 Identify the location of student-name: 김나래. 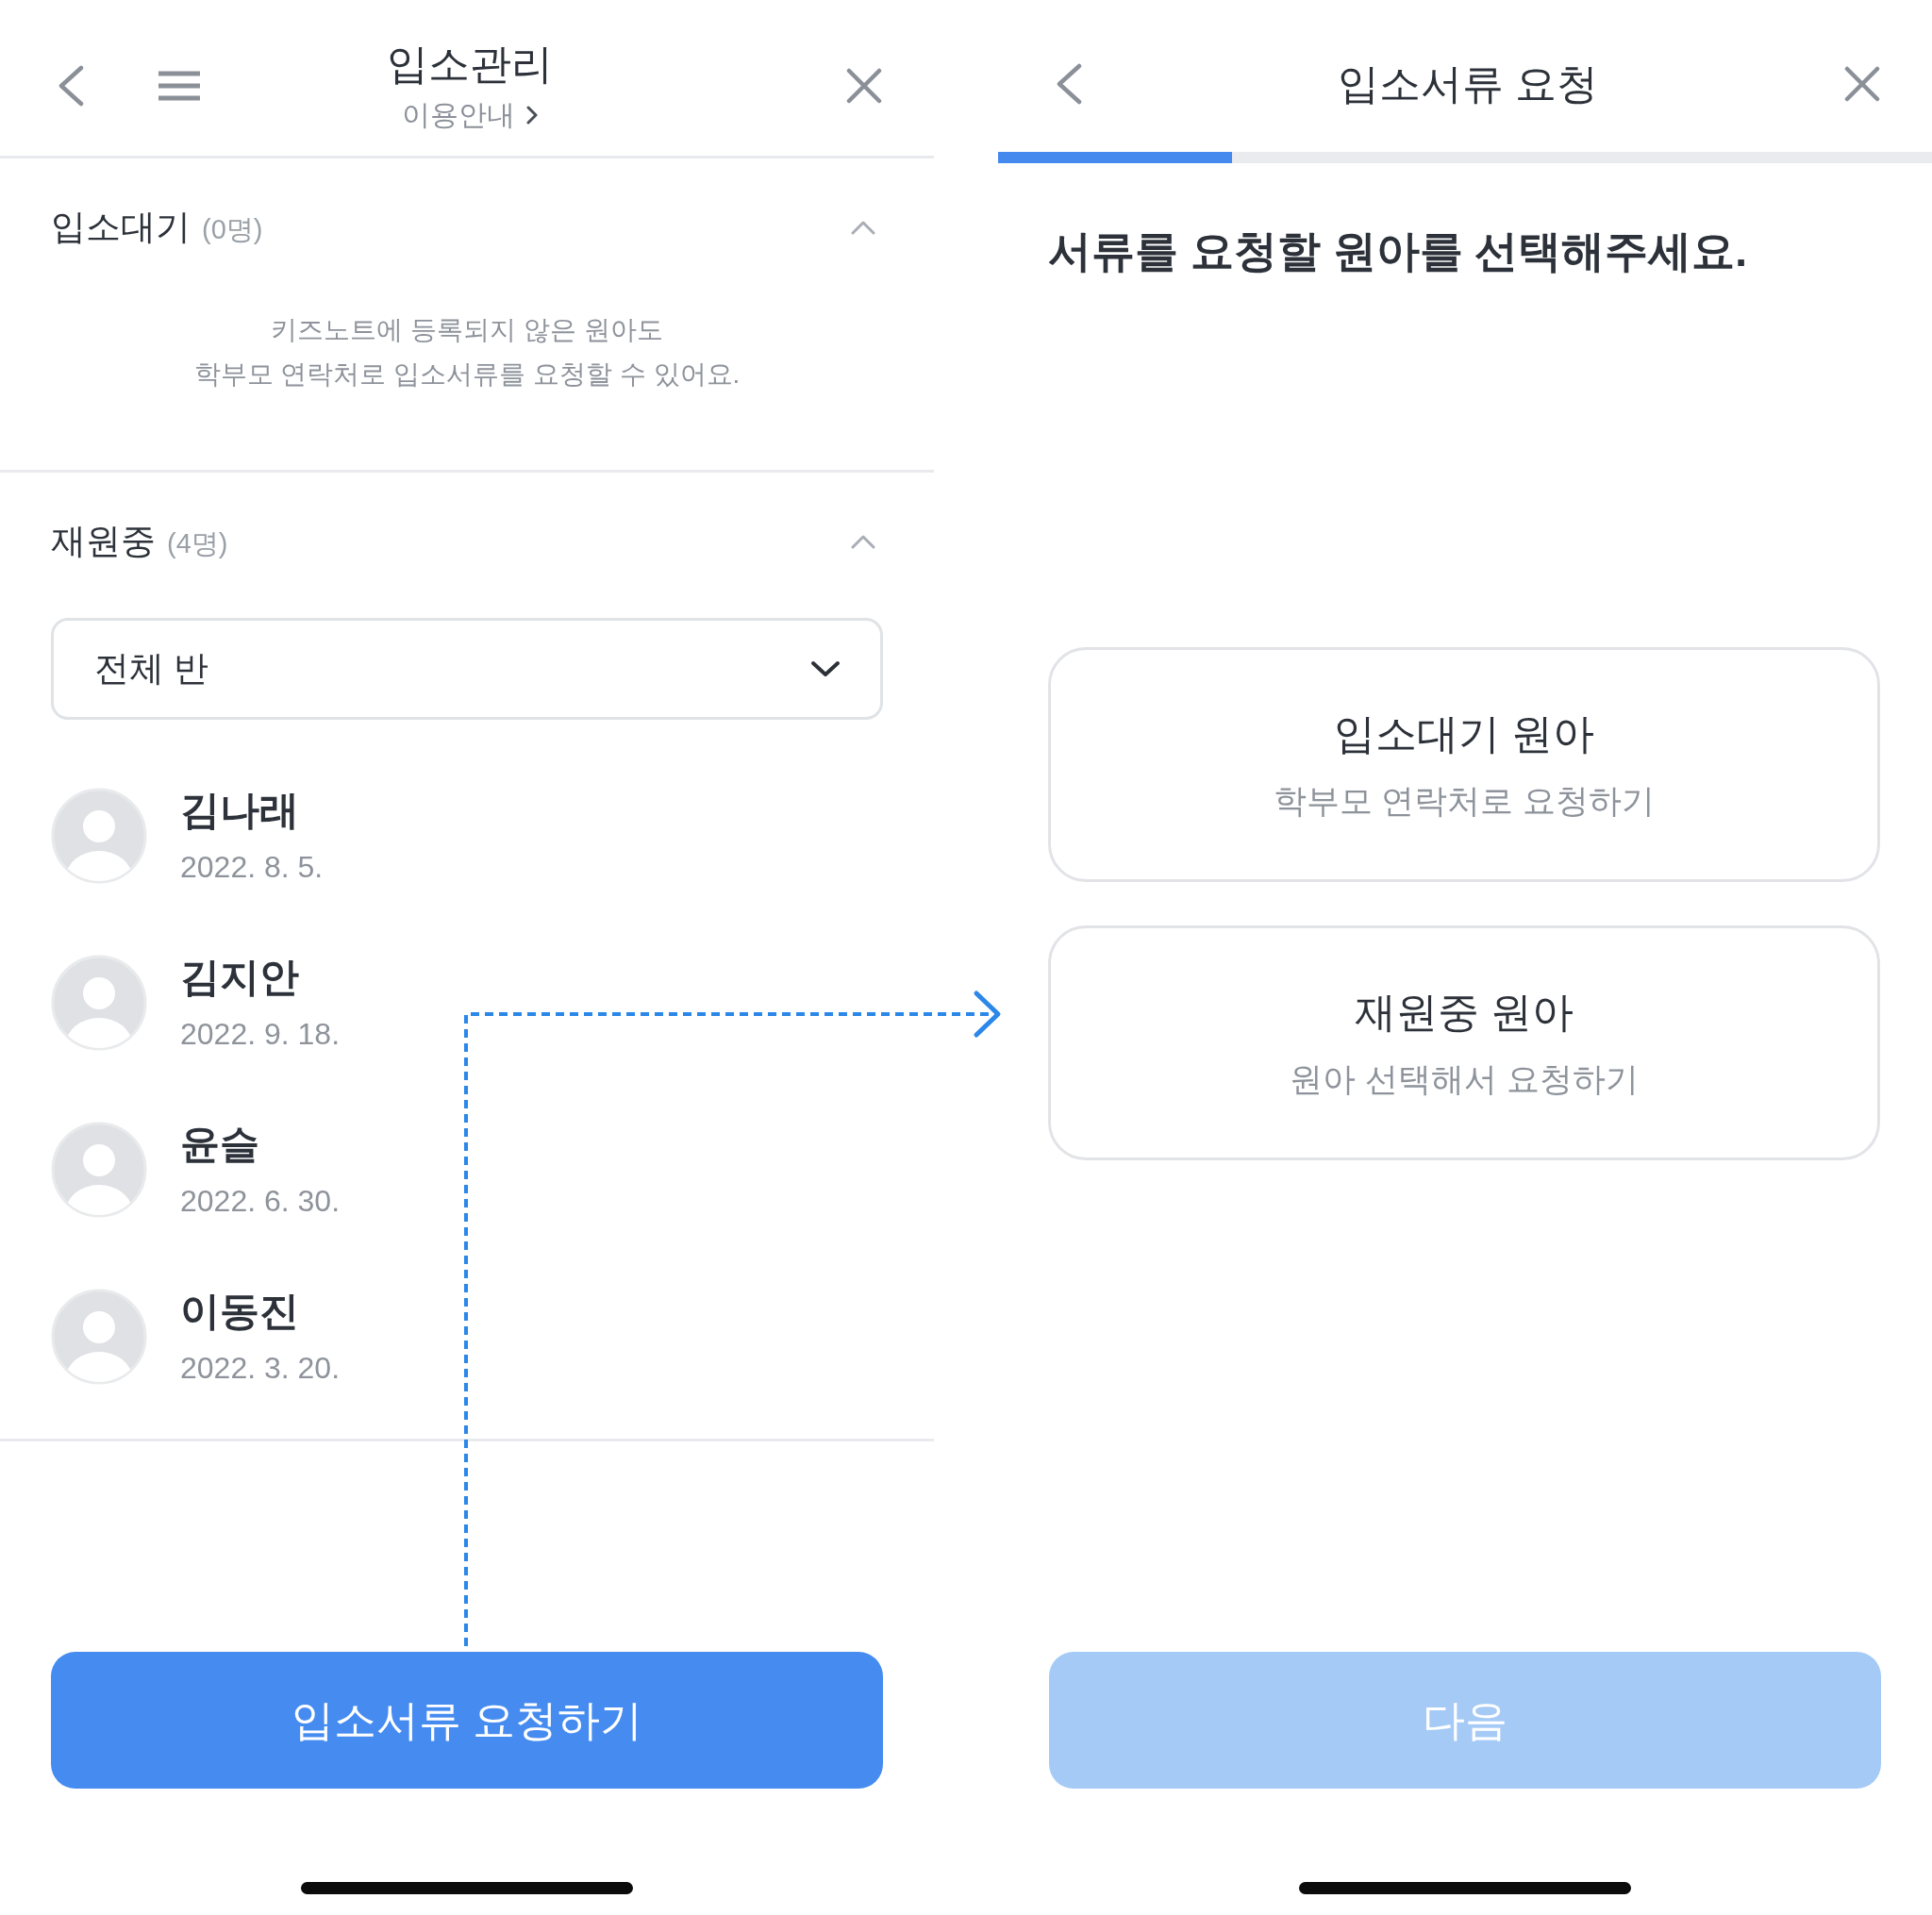
(239, 810).